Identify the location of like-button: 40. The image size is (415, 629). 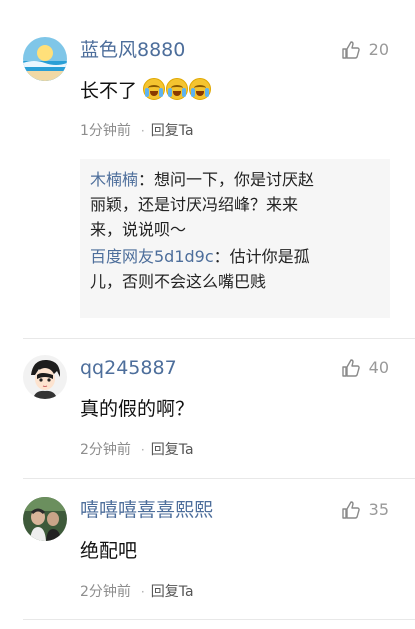
(365, 368).